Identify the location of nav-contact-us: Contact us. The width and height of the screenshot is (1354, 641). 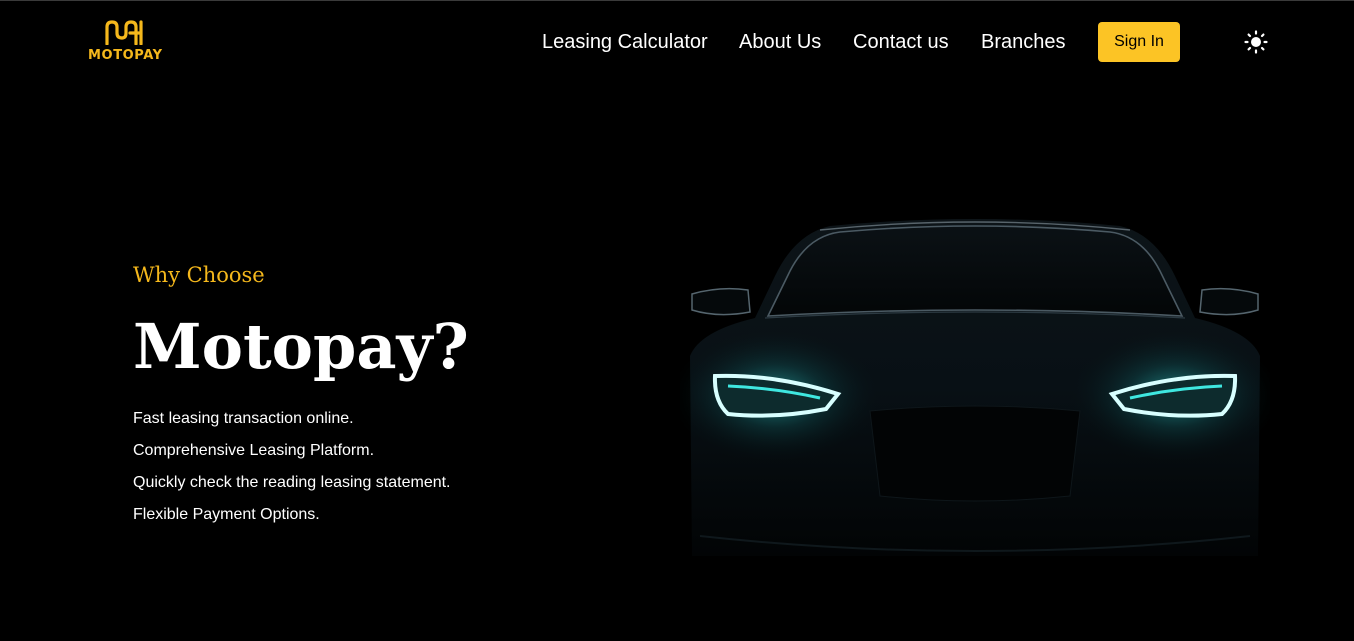
(901, 42).